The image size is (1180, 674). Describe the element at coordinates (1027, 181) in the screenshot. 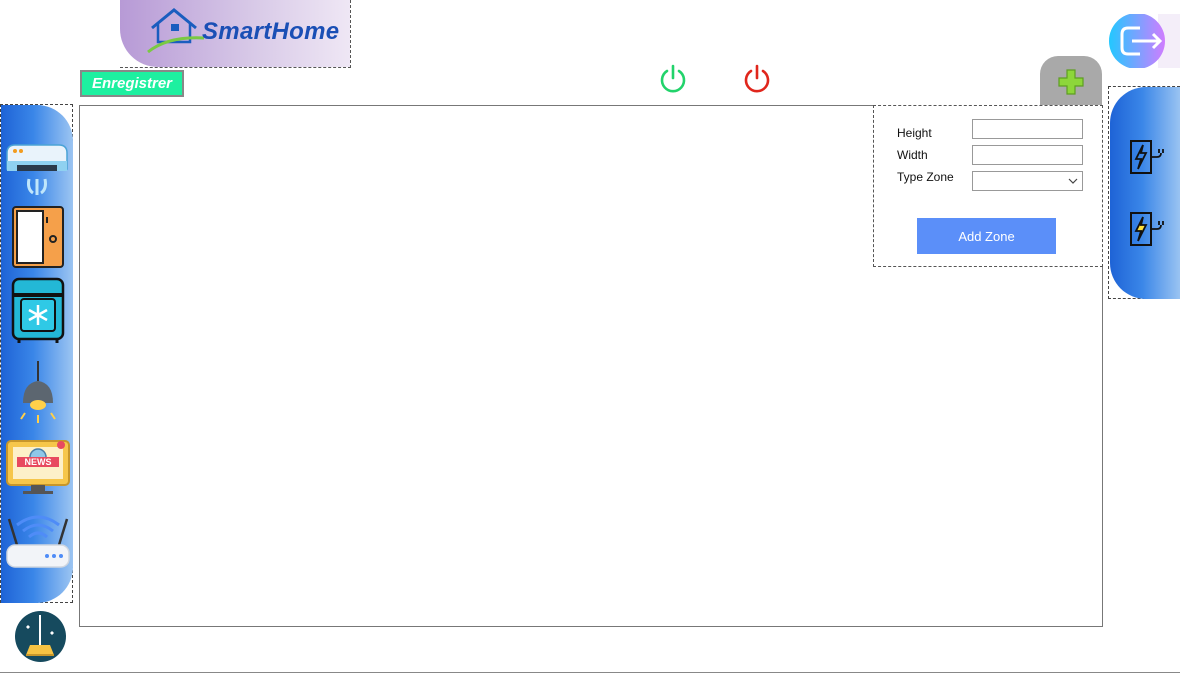

I see `type-zone-select` at that location.